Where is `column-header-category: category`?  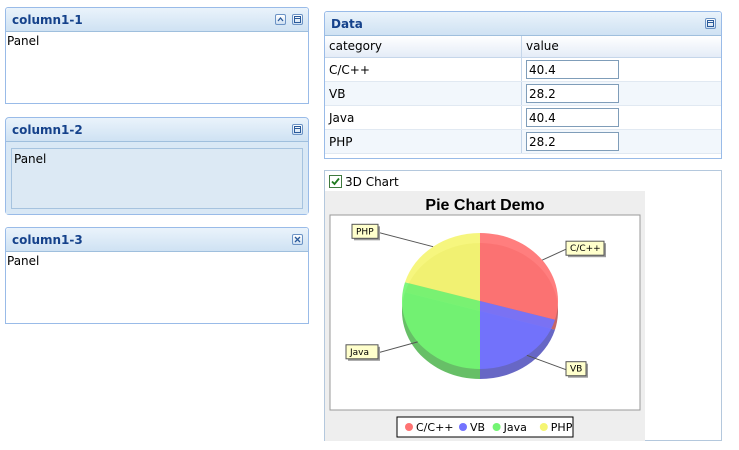
column-header-category: category is located at coordinates (355, 46).